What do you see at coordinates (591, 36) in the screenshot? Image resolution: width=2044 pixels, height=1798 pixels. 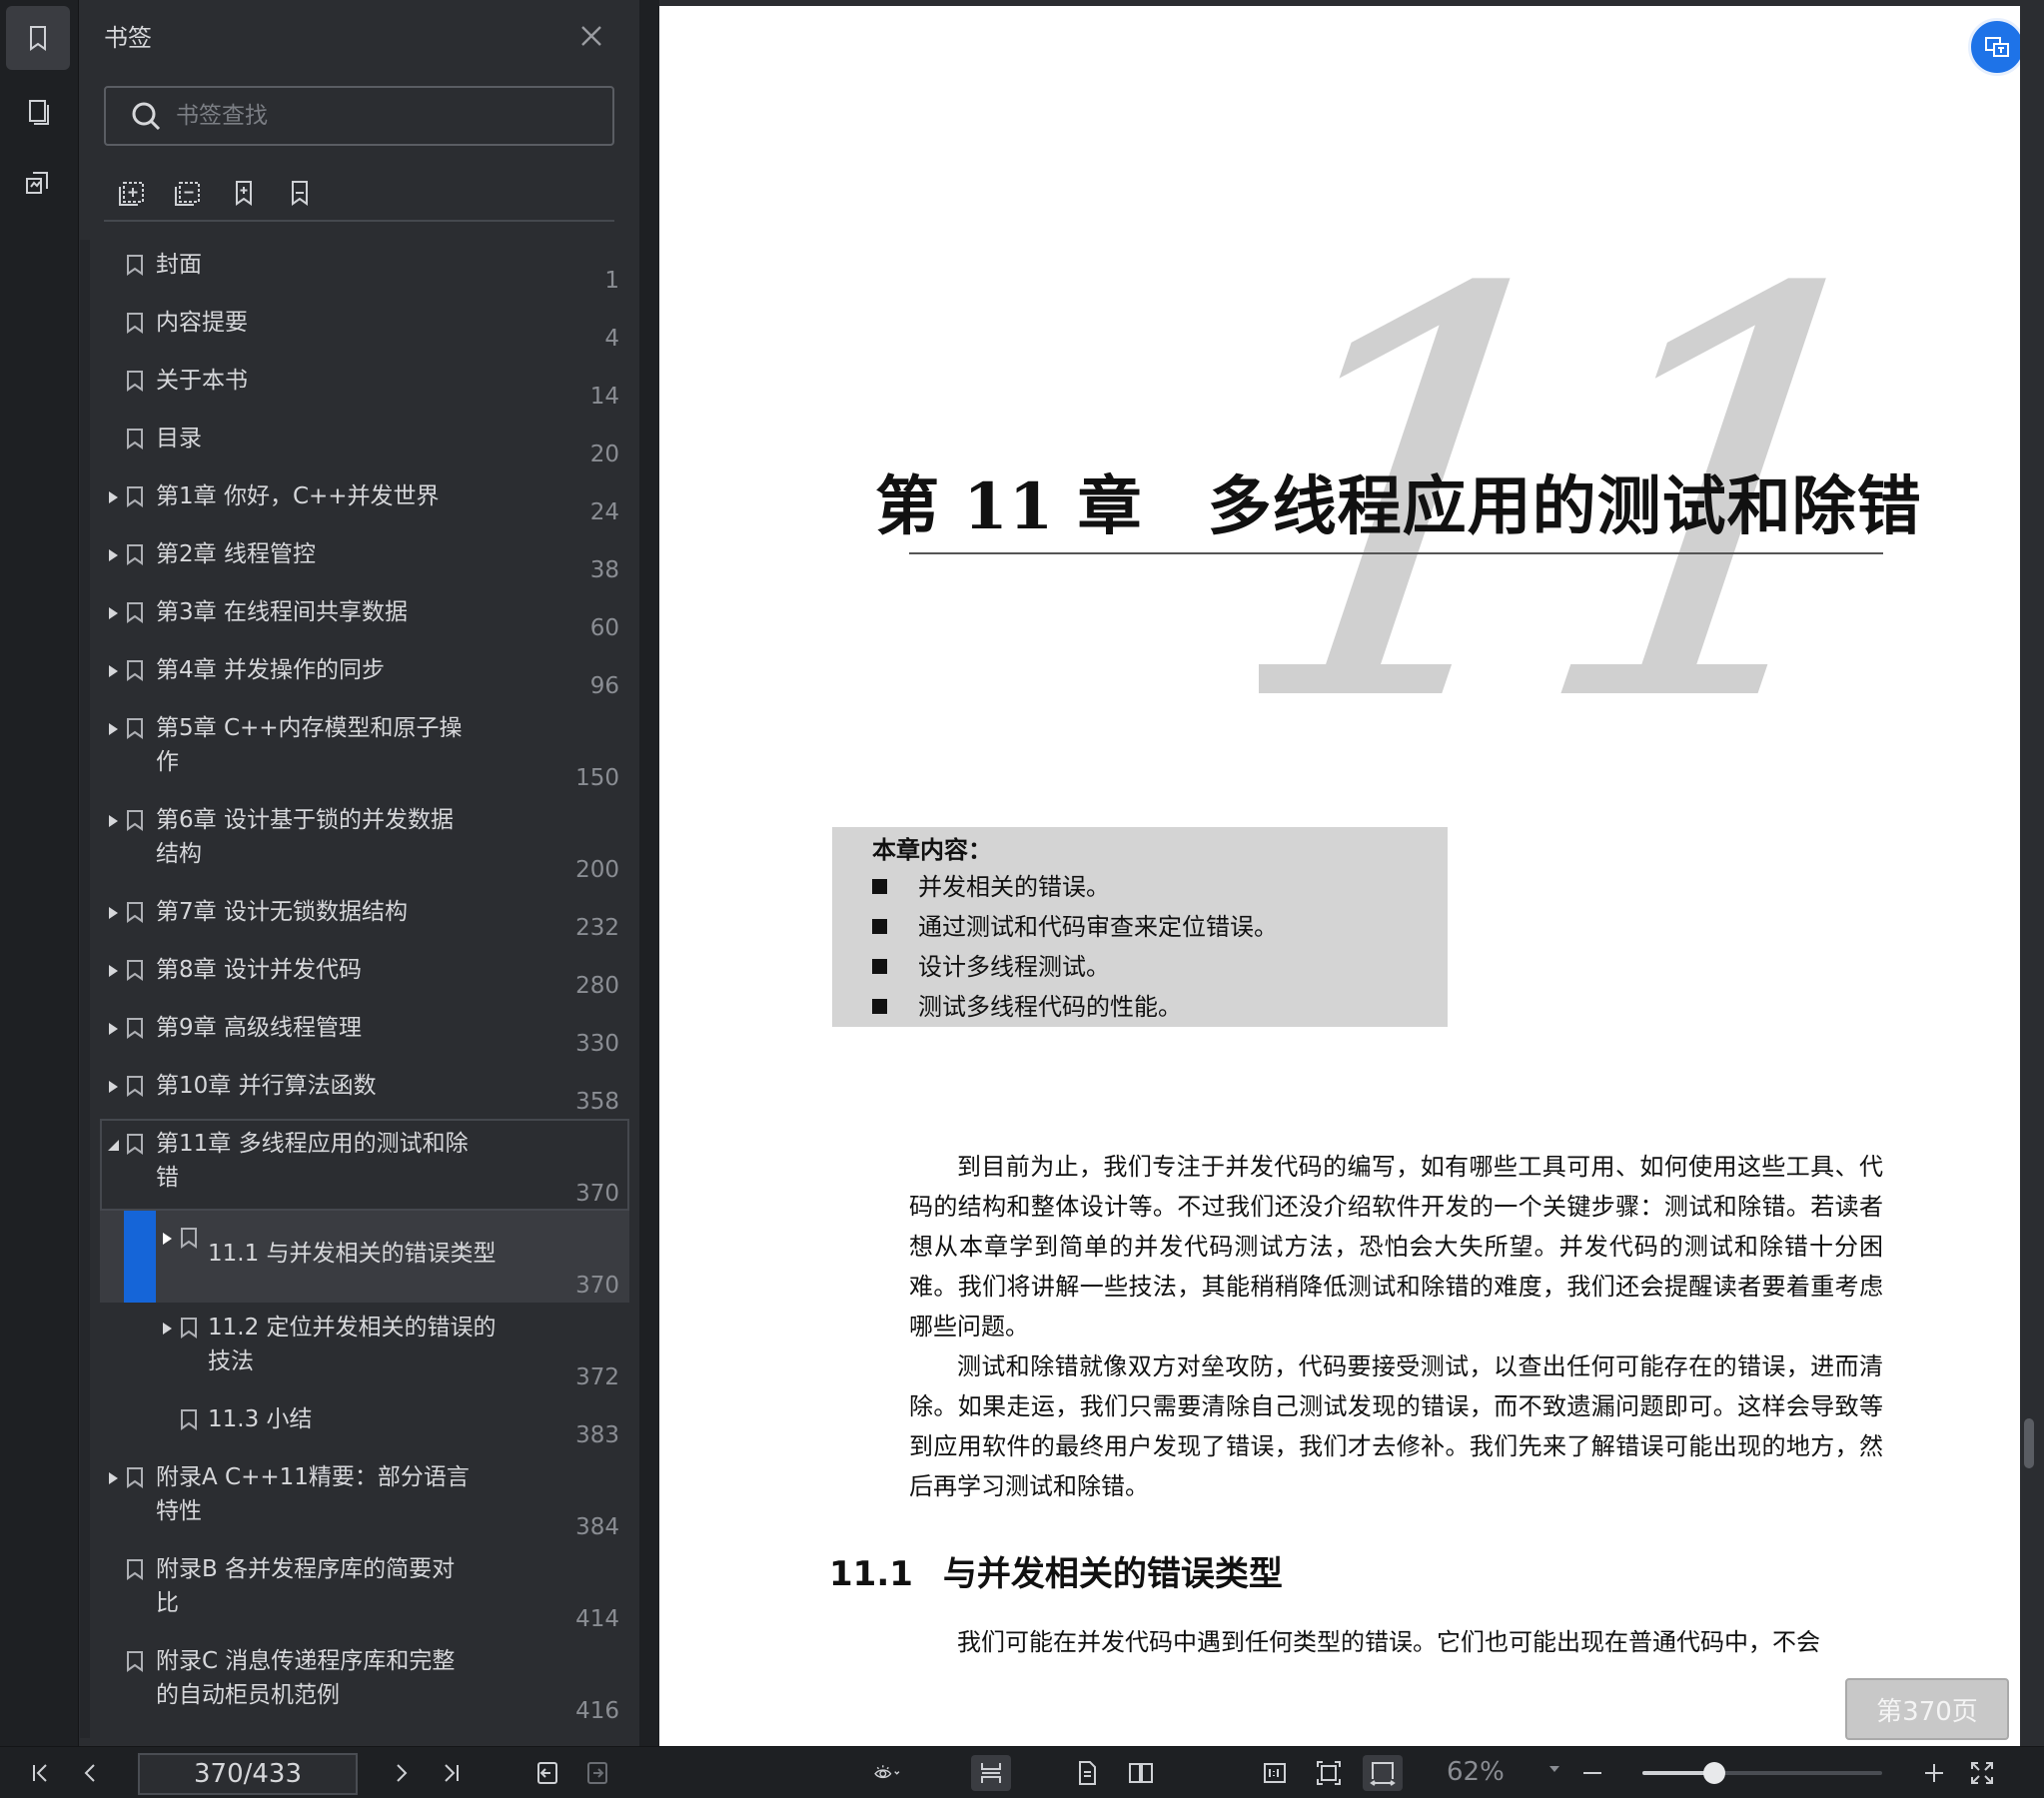 I see `close-panel-button` at bounding box center [591, 36].